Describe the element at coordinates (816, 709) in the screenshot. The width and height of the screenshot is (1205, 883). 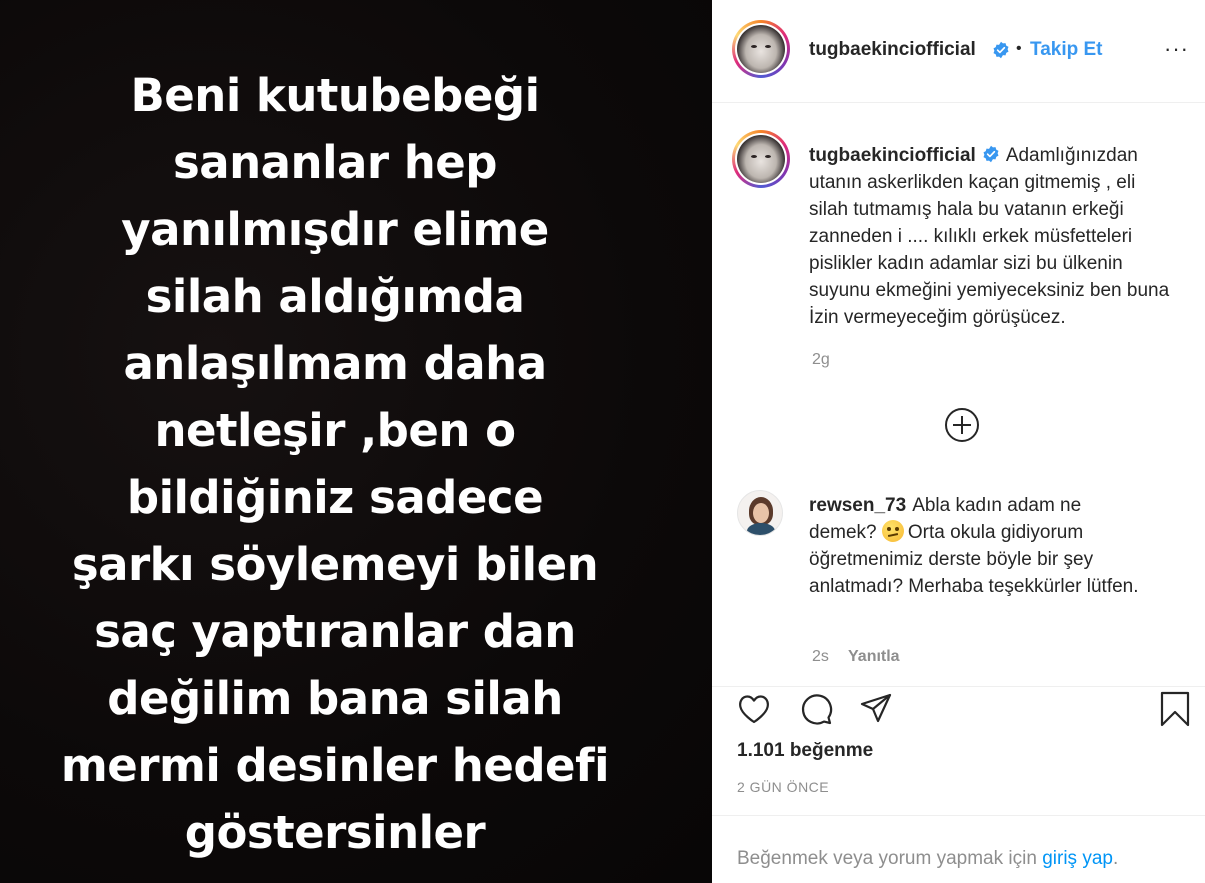
I see `comment-icon` at that location.